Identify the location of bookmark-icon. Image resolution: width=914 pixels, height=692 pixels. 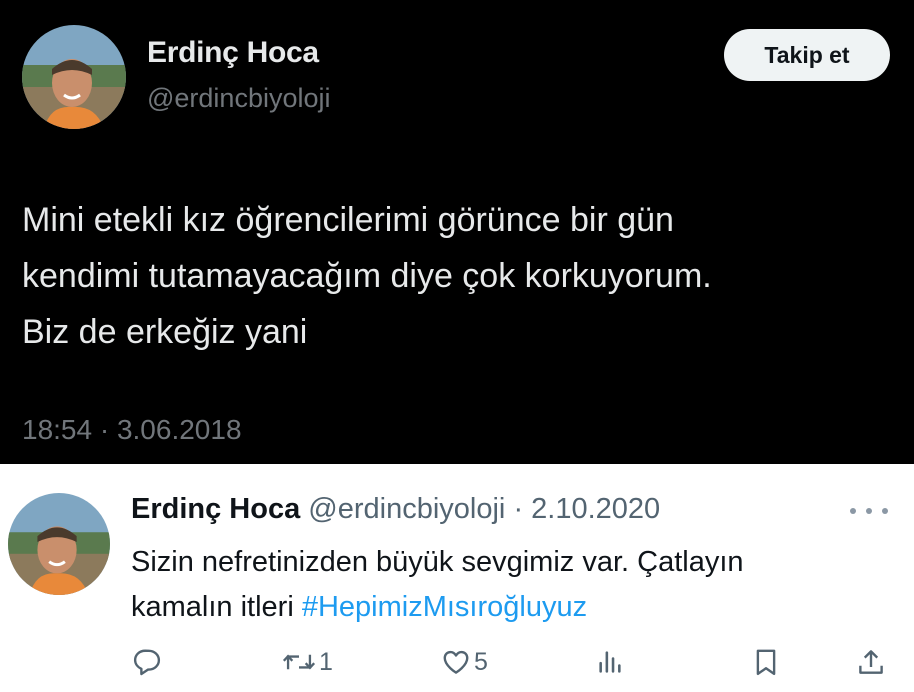
(766, 662).